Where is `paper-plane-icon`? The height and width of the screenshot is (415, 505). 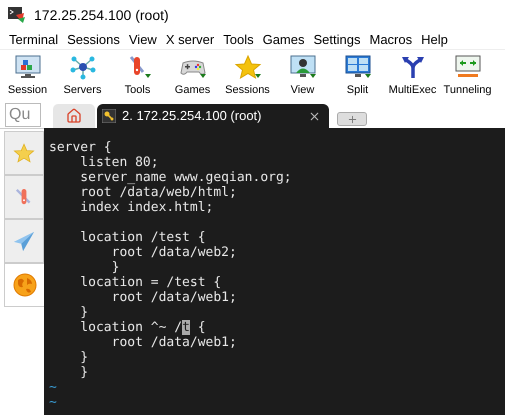 paper-plane-icon is located at coordinates (24, 241).